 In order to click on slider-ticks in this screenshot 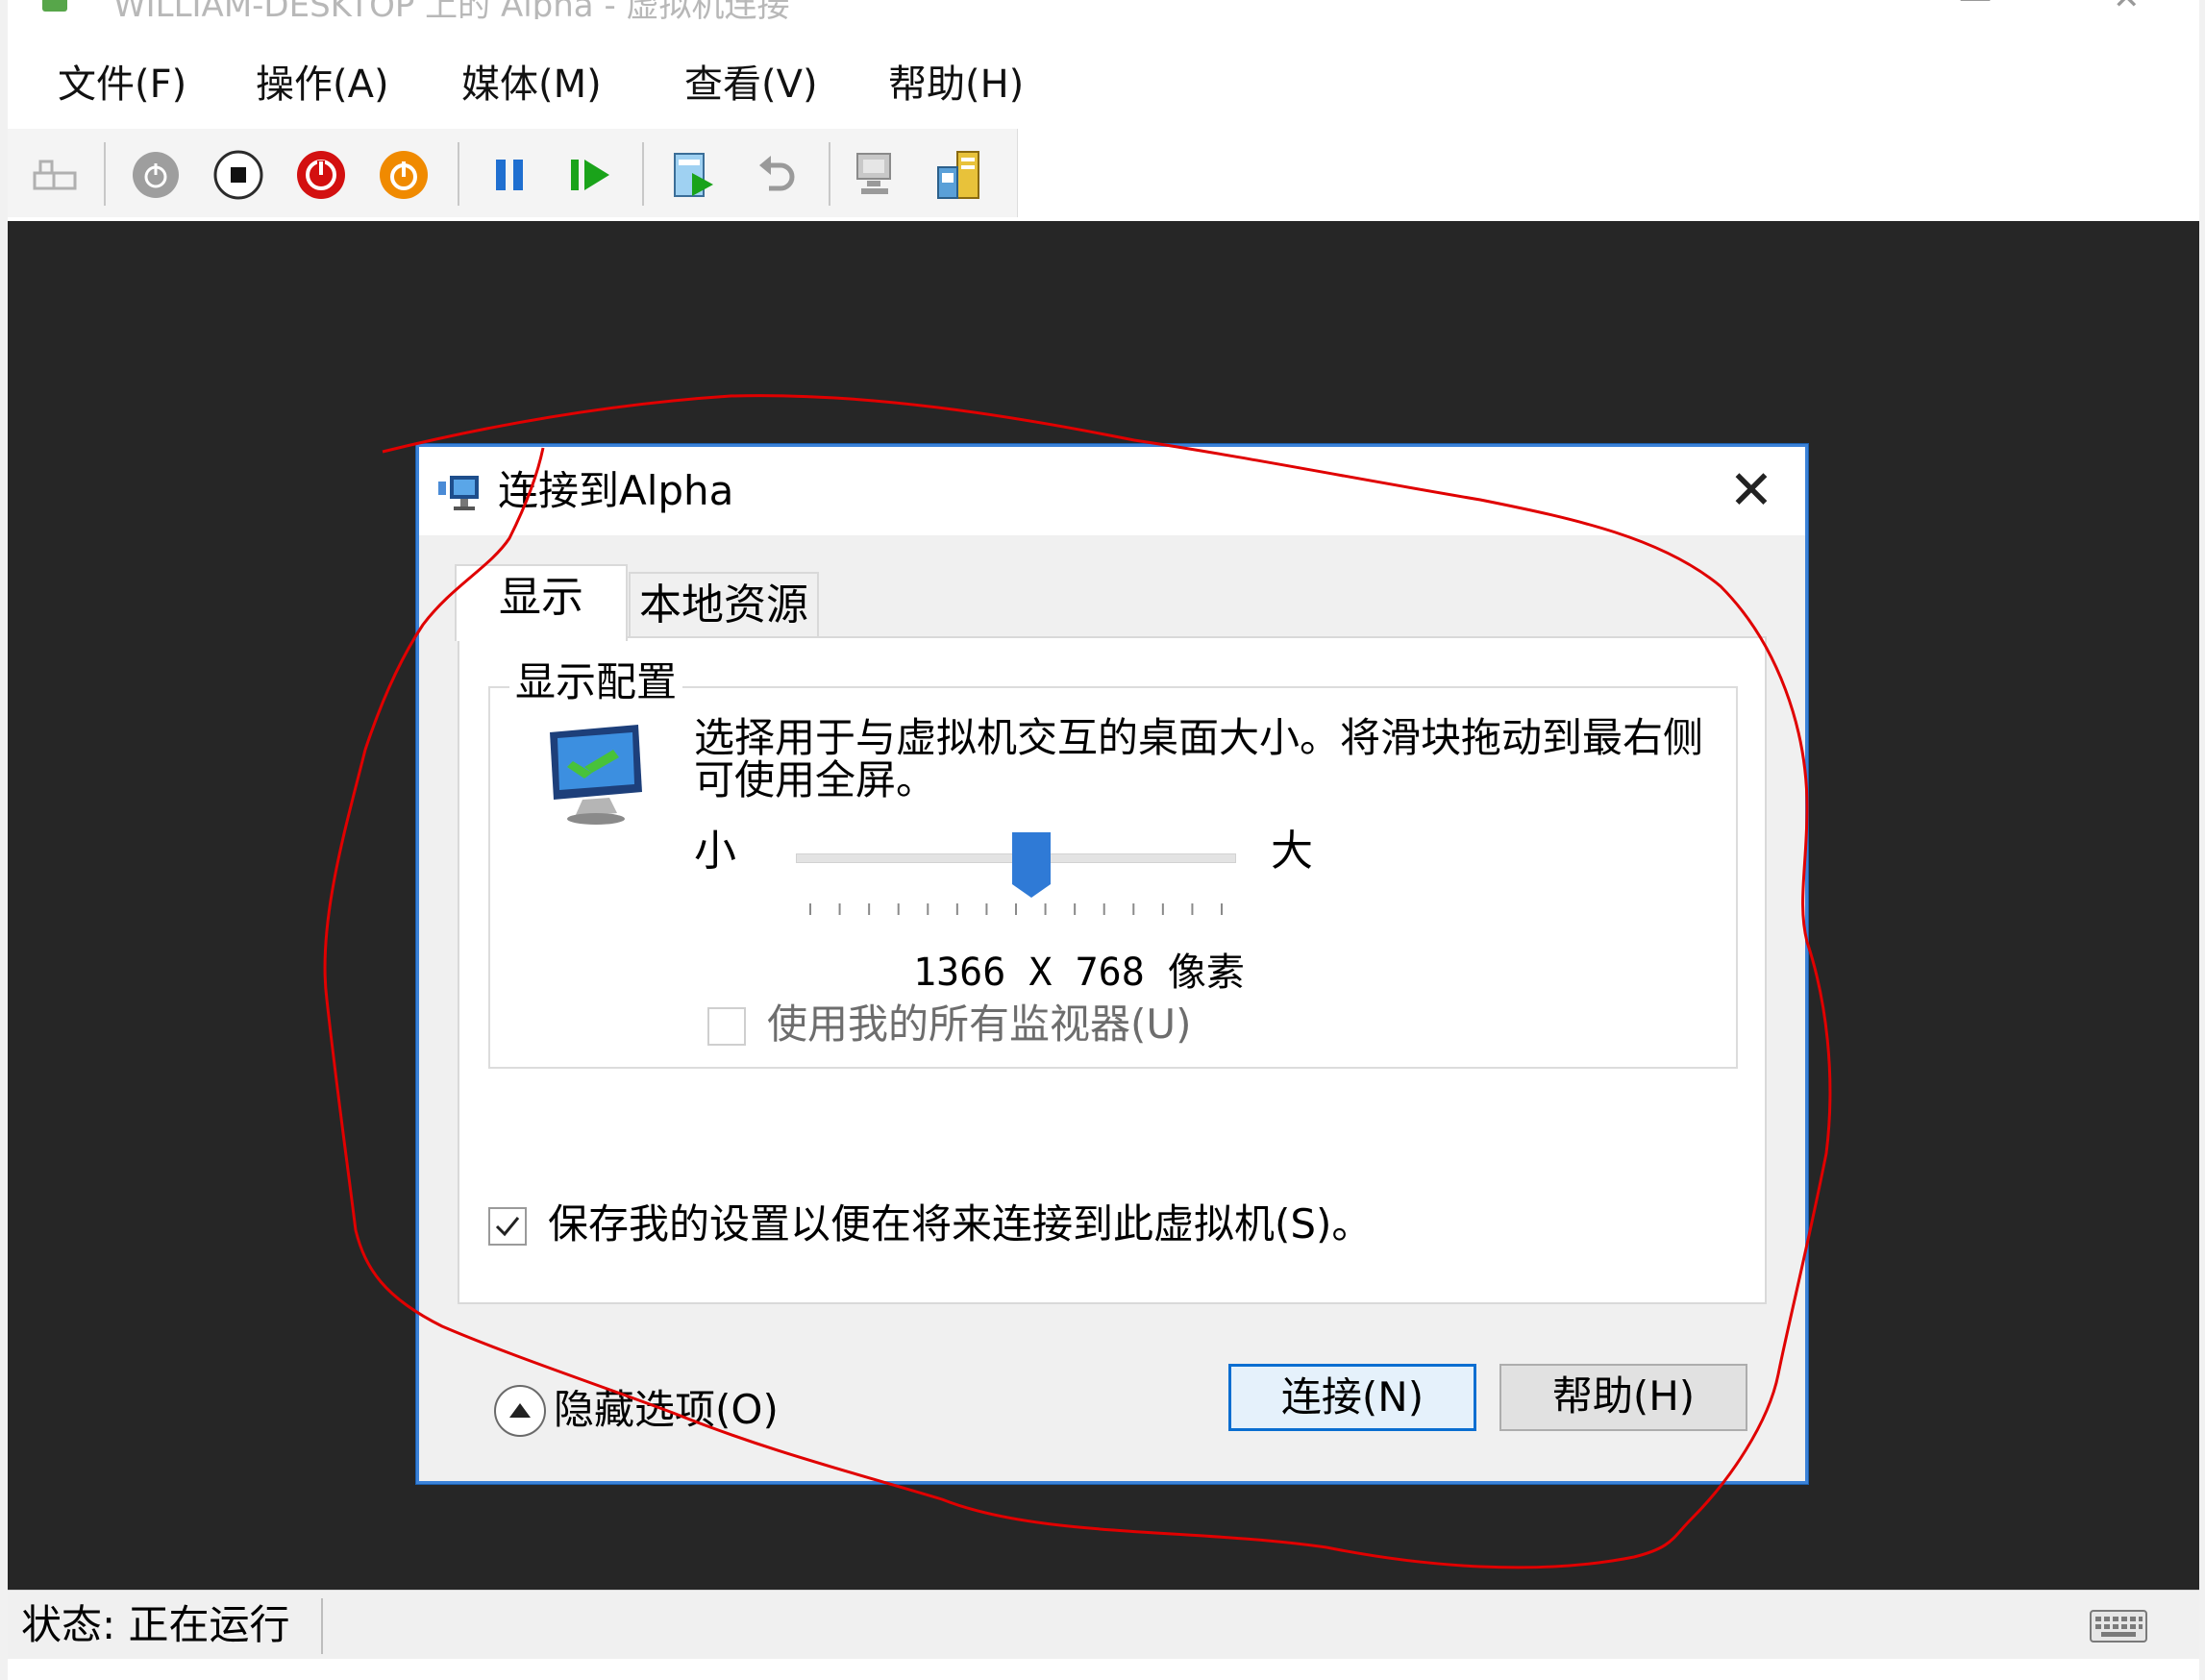, I will do `click(1016, 909)`.